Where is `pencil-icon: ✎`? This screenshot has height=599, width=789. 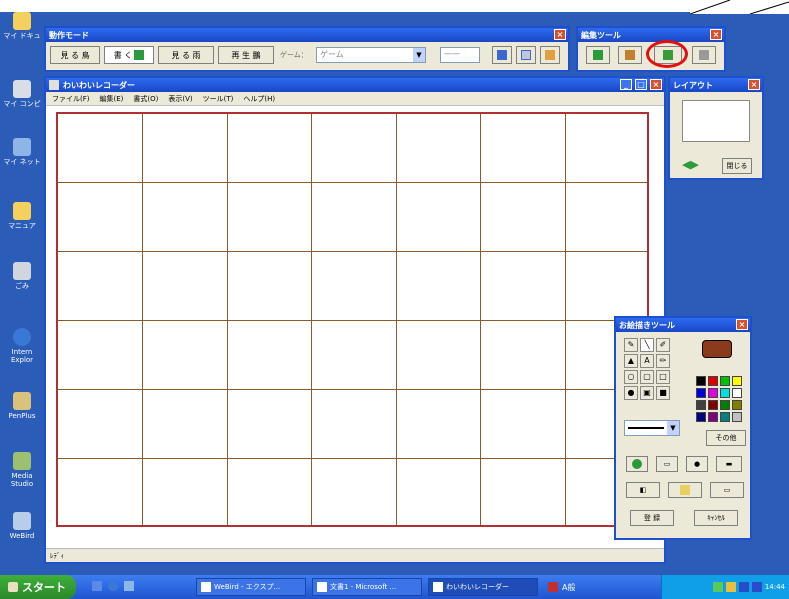
pencil-icon: ✎ is located at coordinates (631, 345).